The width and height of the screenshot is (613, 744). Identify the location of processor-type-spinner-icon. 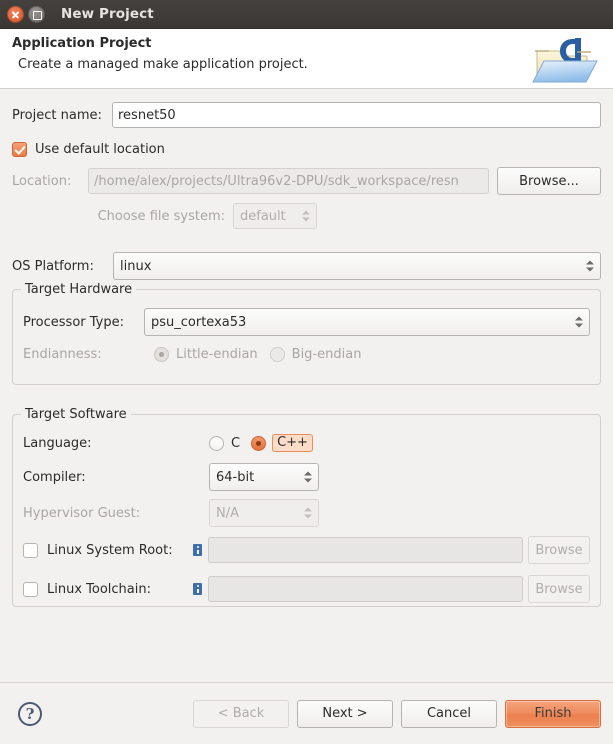
(579, 322).